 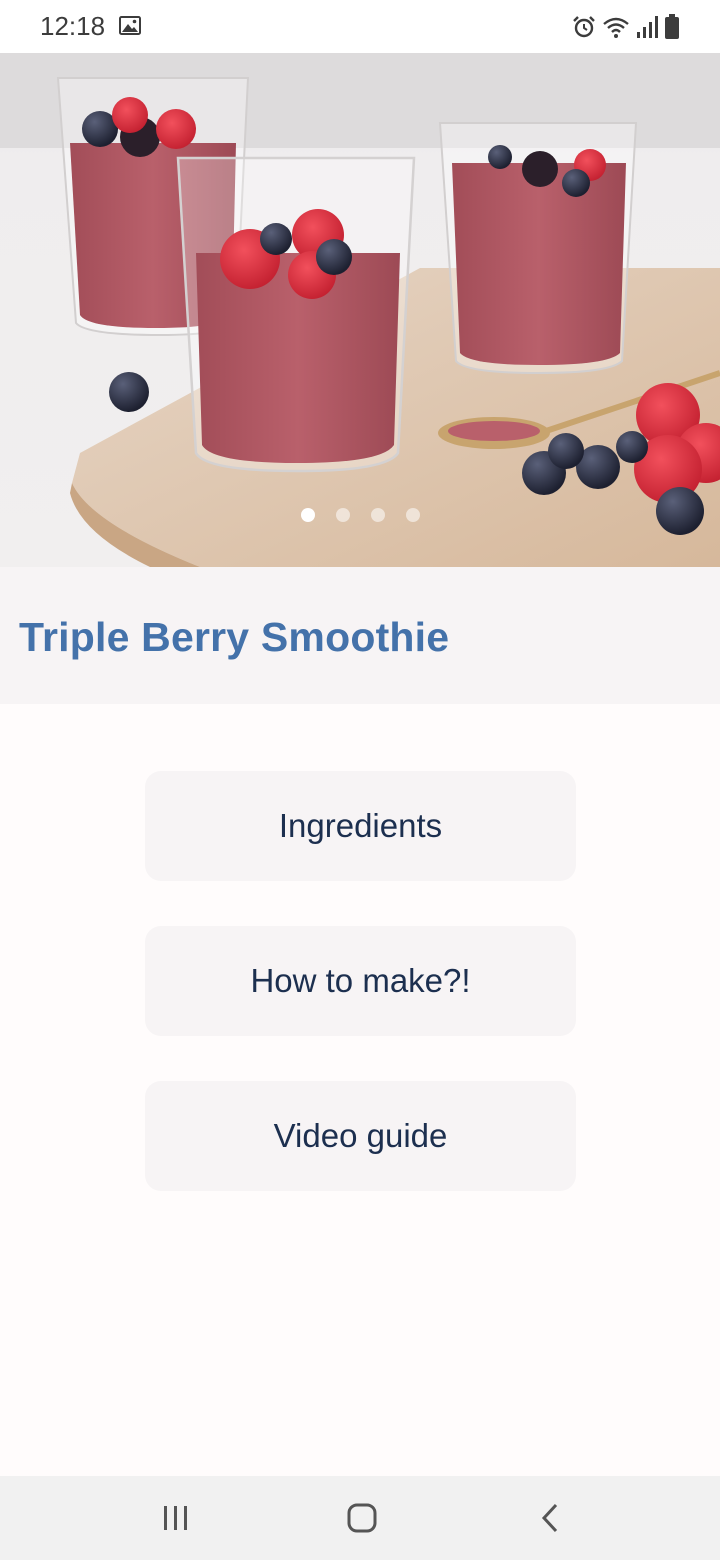 What do you see at coordinates (73, 26) in the screenshot?
I see `status-time: 12:18` at bounding box center [73, 26].